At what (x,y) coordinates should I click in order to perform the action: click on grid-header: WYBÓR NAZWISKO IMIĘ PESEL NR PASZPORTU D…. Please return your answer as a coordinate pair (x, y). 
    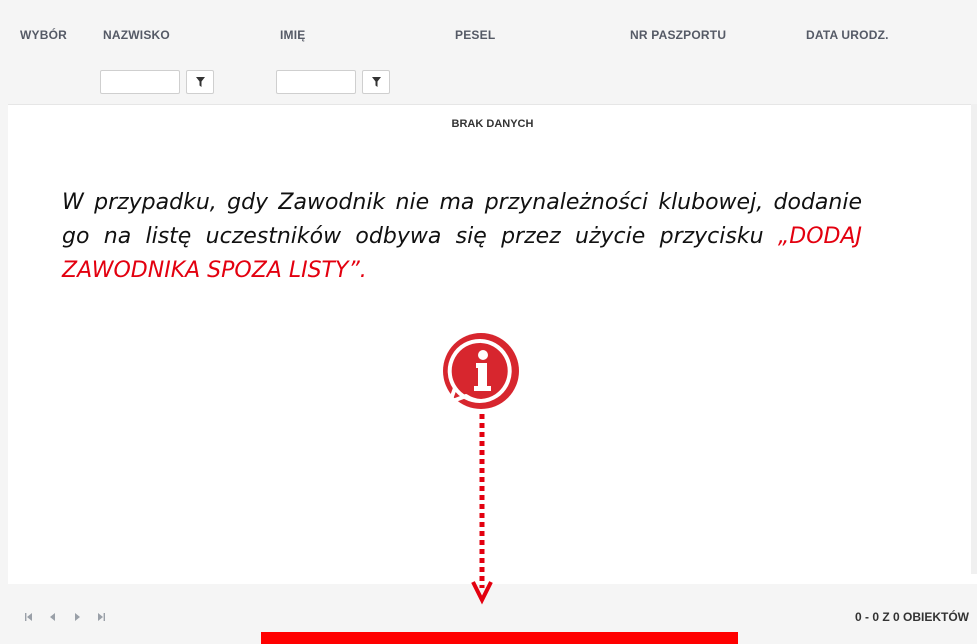
    Looking at the image, I should click on (492, 56).